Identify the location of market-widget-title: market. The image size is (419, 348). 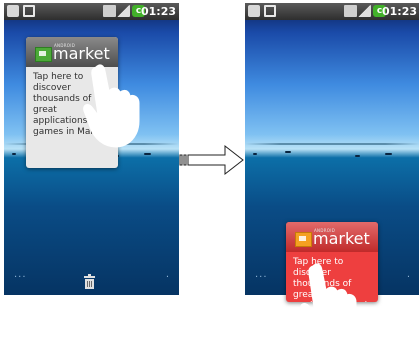
(341, 238).